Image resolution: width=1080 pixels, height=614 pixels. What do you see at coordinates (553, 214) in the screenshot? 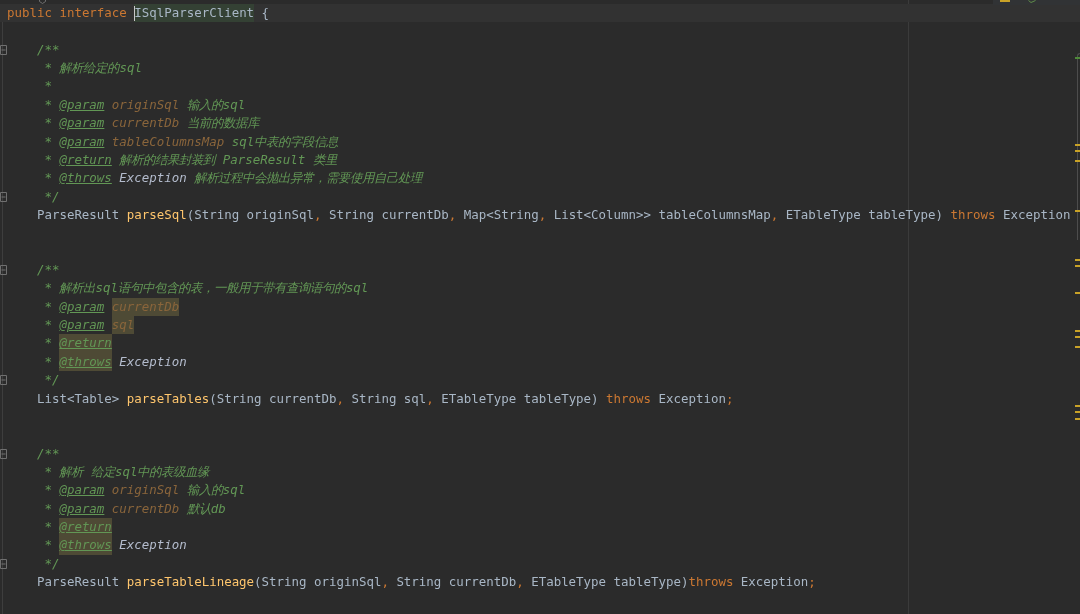
I see `code-text: ParseResult parseSql(String originSql, String currentDb, Map<String, List<Column>> tableColumnsMap, ETableType tableType) throws Exception` at bounding box center [553, 214].